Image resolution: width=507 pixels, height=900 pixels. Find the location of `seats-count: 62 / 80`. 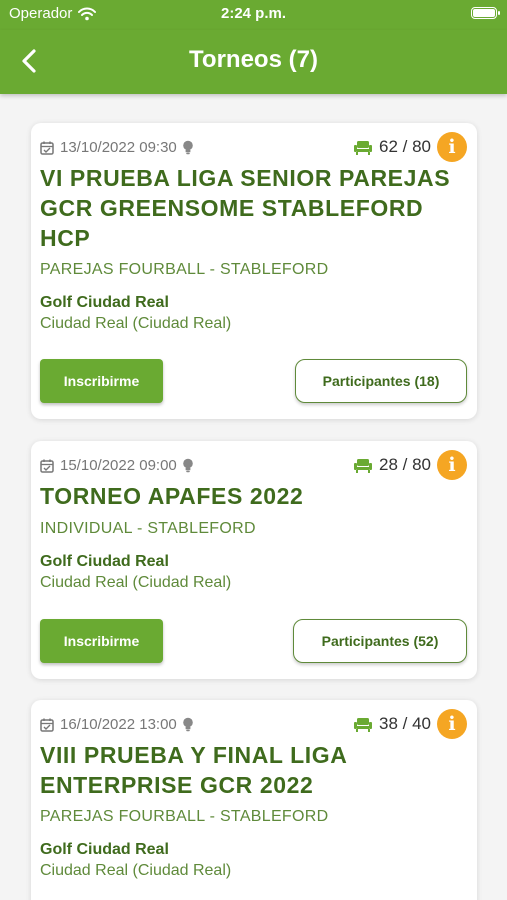

seats-count: 62 / 80 is located at coordinates (405, 146).